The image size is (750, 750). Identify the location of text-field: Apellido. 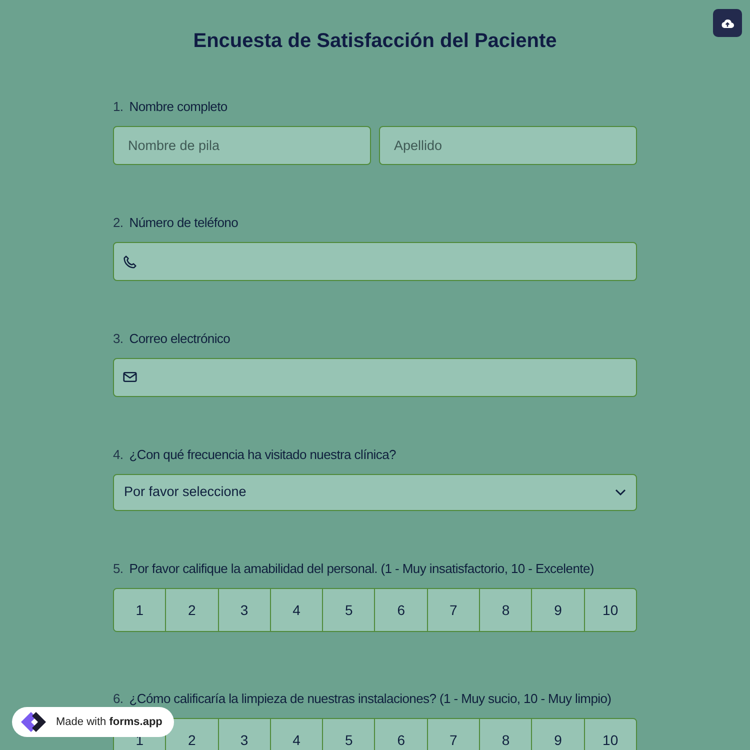
(508, 145).